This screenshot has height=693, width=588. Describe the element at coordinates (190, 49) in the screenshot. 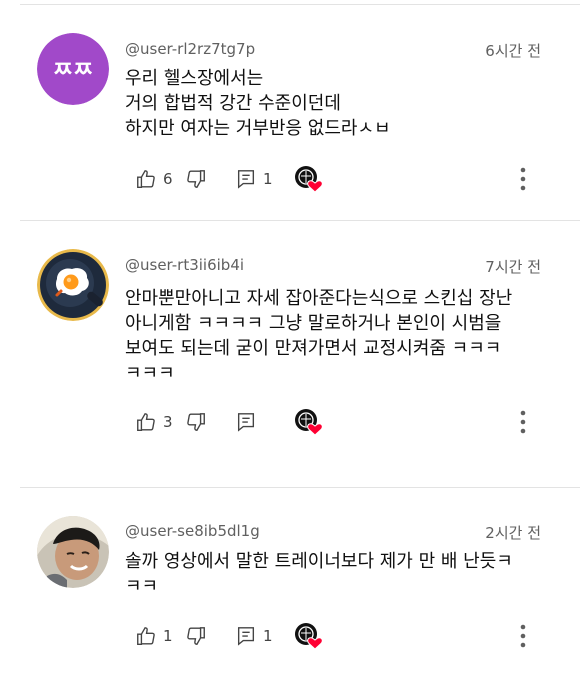

I see `comment-author: @user-rl2rz7tg7p` at that location.